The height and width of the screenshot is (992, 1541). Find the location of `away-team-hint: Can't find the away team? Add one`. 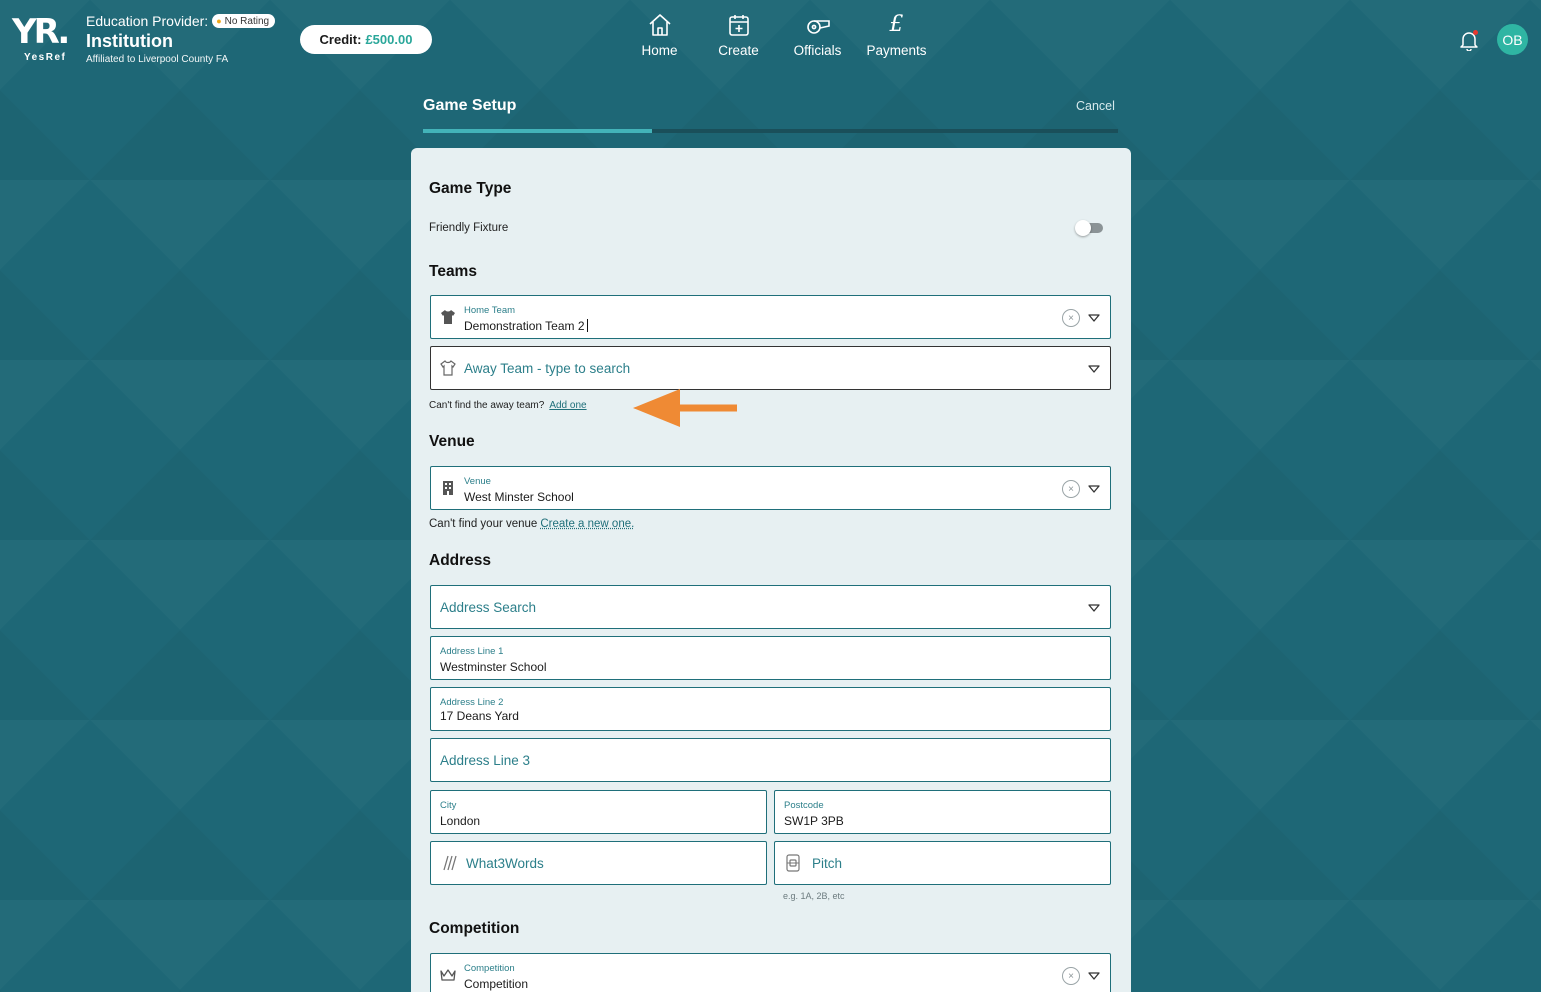

away-team-hint: Can't find the away team? Add one is located at coordinates (508, 405).